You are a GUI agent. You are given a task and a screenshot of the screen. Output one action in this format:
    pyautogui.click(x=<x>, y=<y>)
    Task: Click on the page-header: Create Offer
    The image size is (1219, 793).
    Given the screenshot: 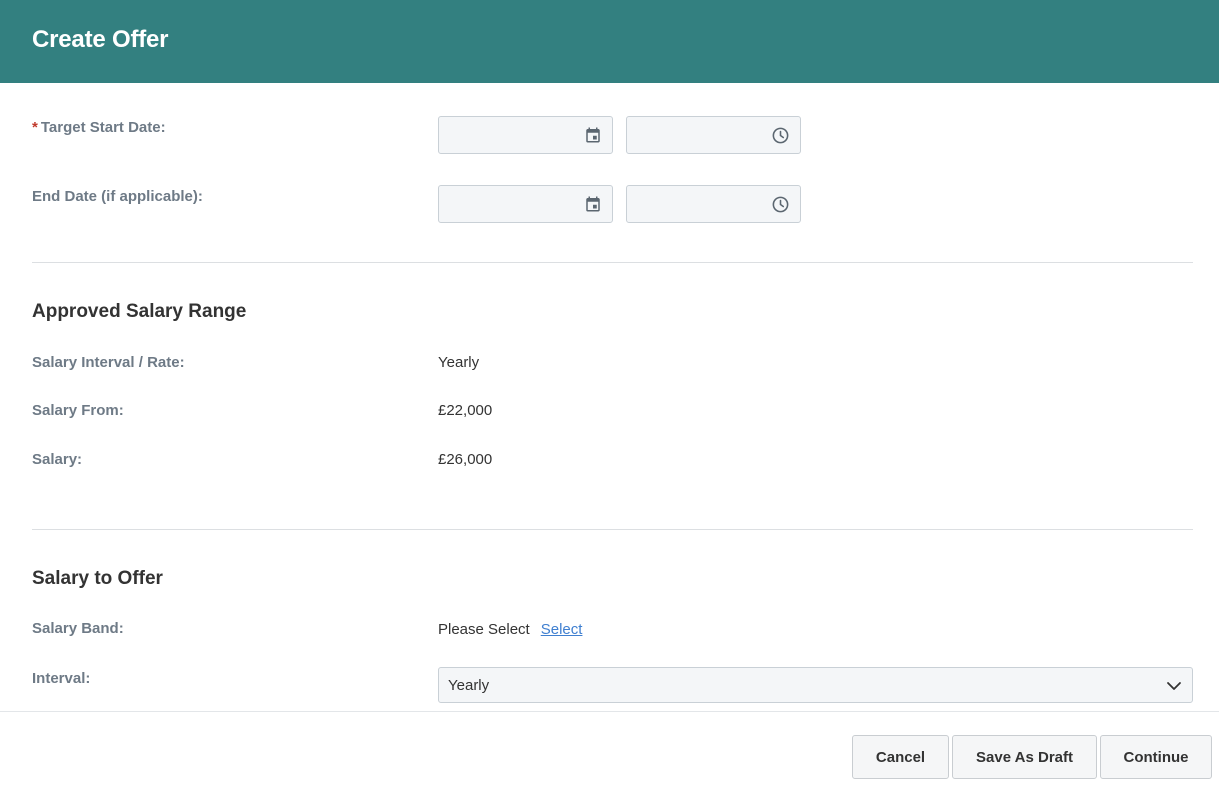 What is the action you would take?
    pyautogui.click(x=609, y=41)
    